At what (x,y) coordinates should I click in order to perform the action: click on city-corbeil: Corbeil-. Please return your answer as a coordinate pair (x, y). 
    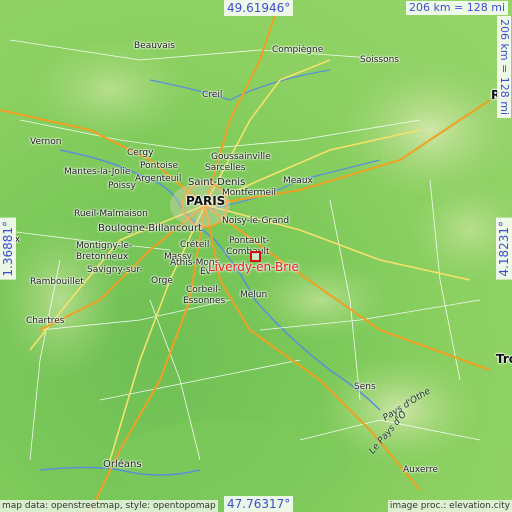
    Looking at the image, I should click on (203, 290).